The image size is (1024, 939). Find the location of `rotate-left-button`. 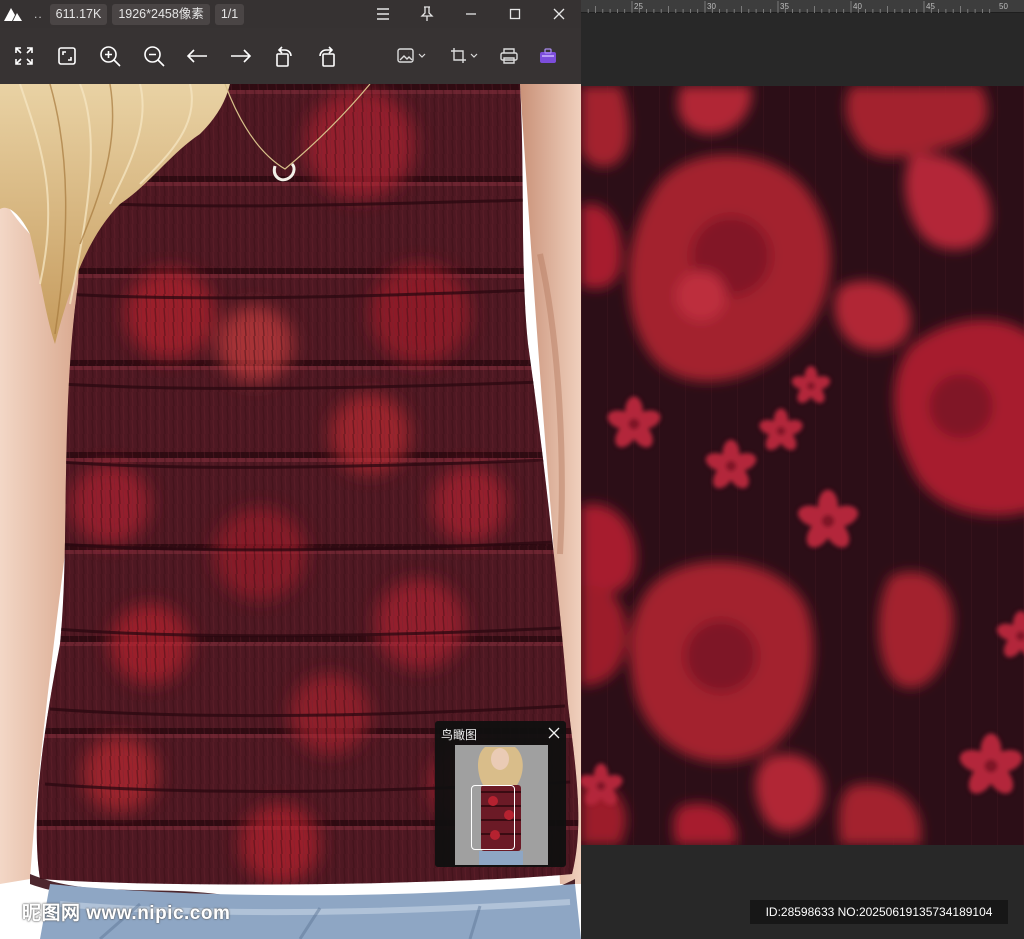

rotate-left-button is located at coordinates (284, 56).